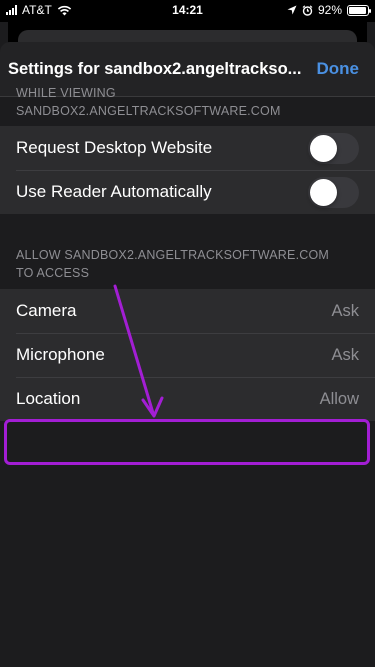 Image resolution: width=375 pixels, height=667 pixels. I want to click on row-label: Location, so click(48, 398).